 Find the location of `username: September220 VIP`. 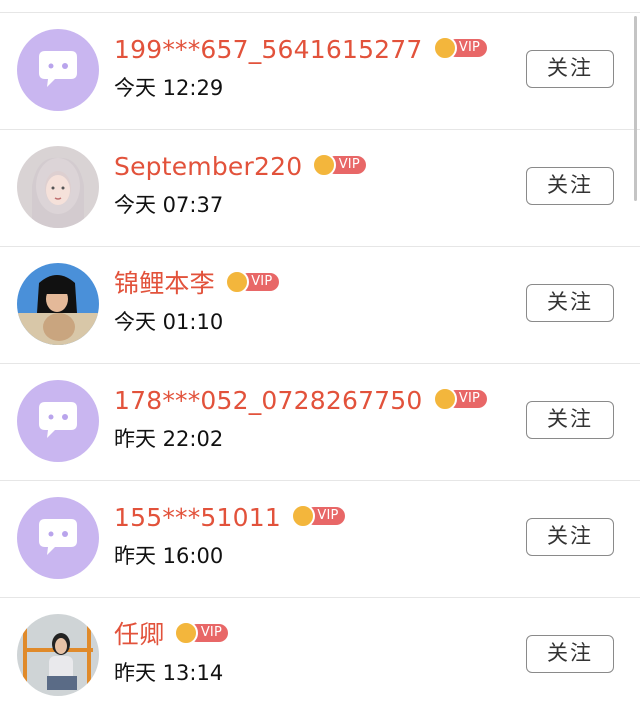

username: September220 VIP is located at coordinates (240, 167).